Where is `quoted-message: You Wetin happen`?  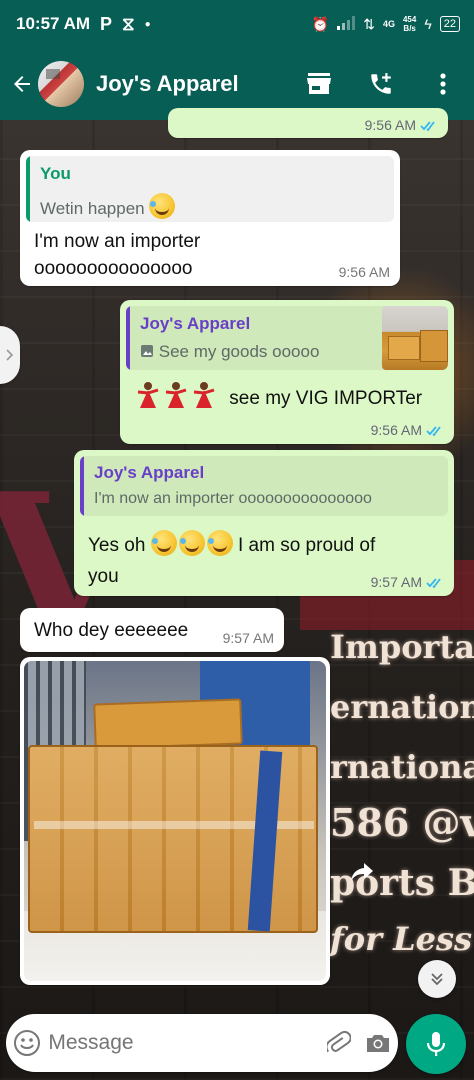 quoted-message: You Wetin happen is located at coordinates (210, 189).